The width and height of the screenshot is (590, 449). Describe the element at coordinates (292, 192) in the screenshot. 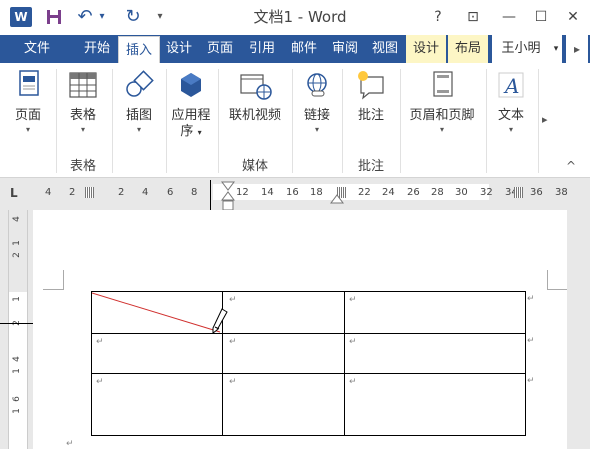

I see `ruler-tick: 16` at that location.